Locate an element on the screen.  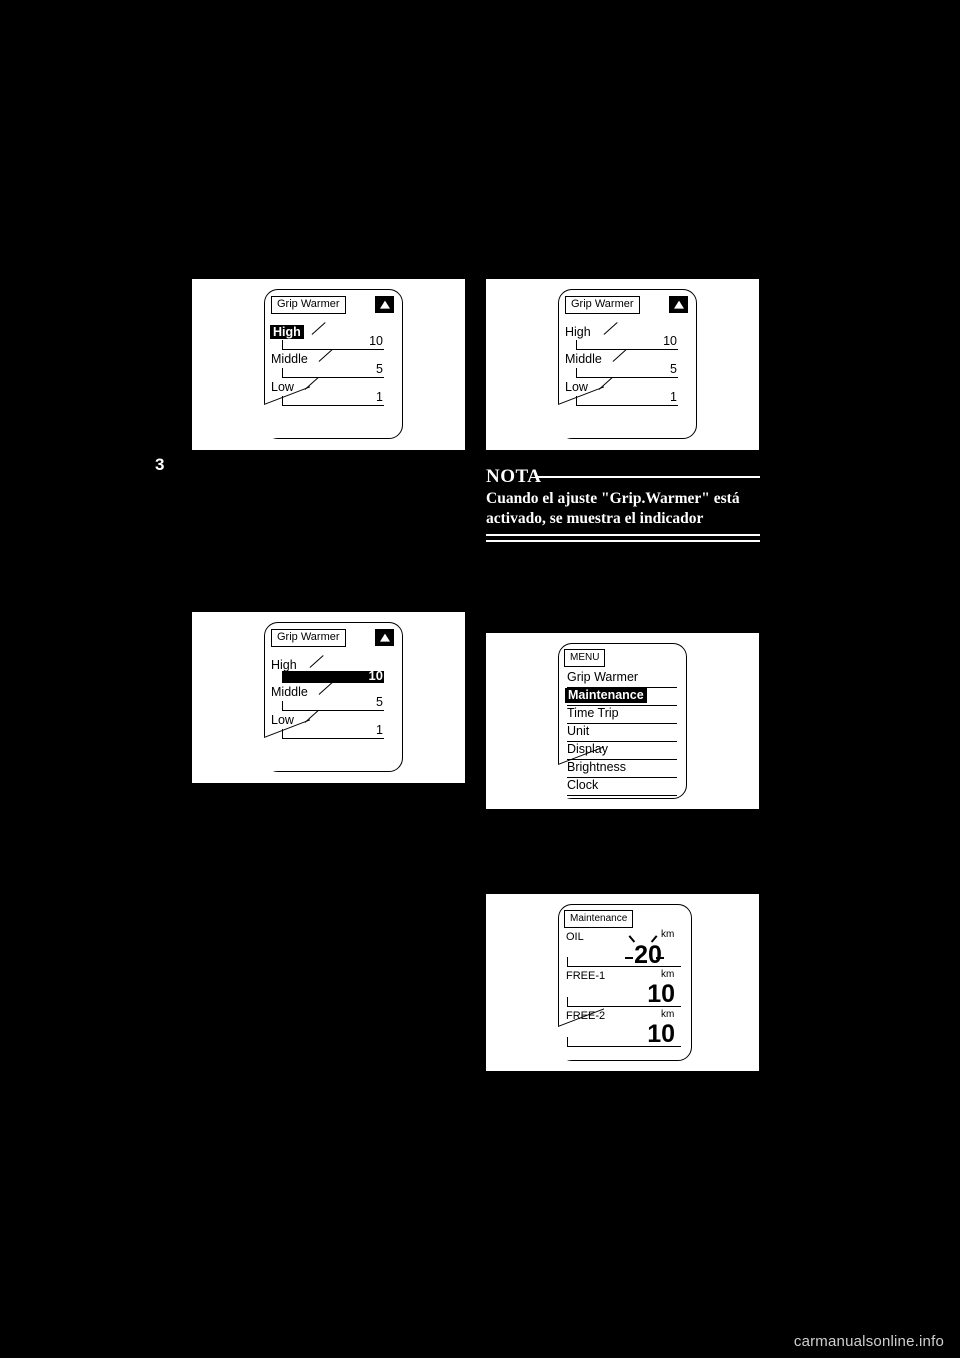
note-heading: NOTA is located at coordinates (514, 476).